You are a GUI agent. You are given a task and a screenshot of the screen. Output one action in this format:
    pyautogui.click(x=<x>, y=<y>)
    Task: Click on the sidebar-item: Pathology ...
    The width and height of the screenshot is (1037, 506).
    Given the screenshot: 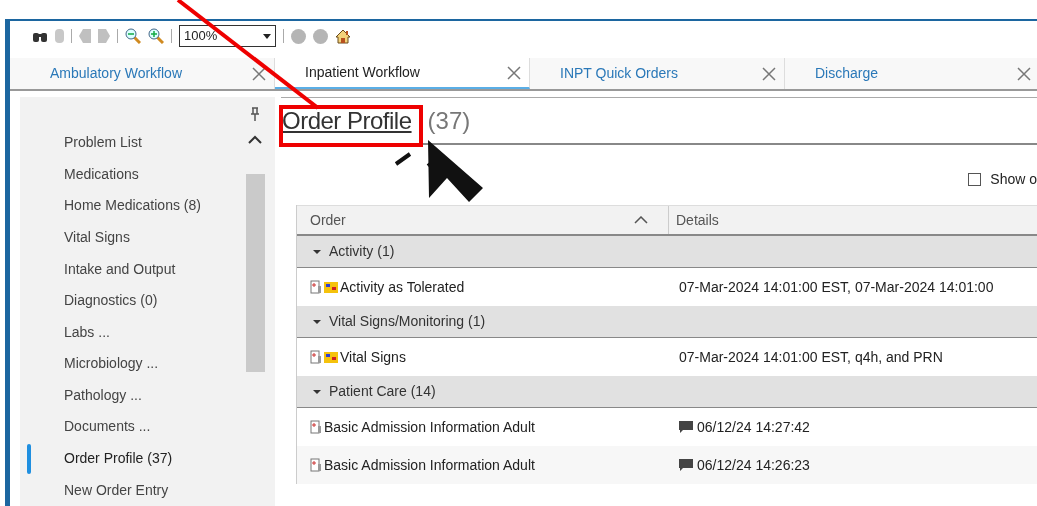 What is the action you would take?
    pyautogui.click(x=103, y=395)
    